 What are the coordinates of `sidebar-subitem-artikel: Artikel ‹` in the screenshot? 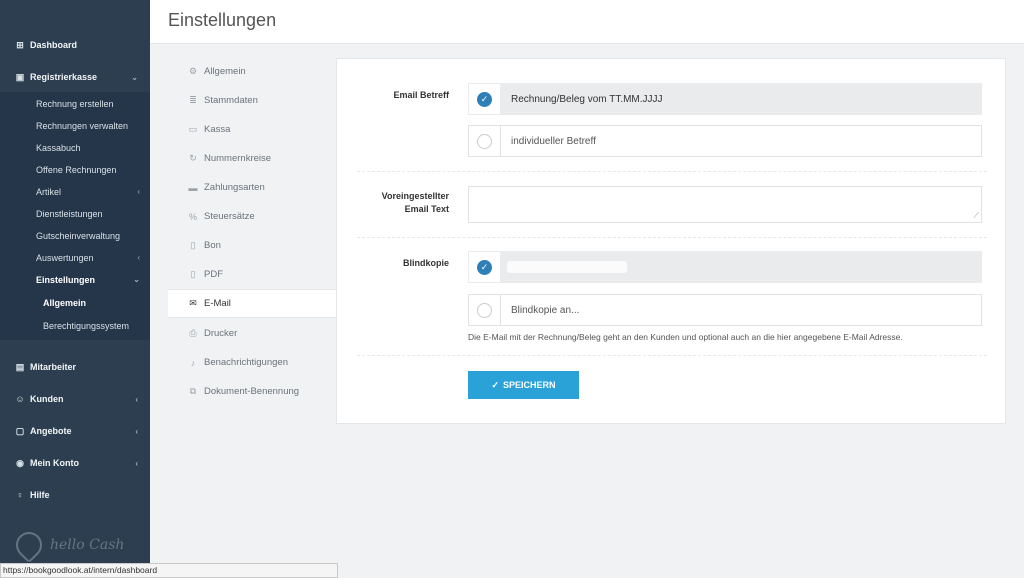 It's located at (91, 192).